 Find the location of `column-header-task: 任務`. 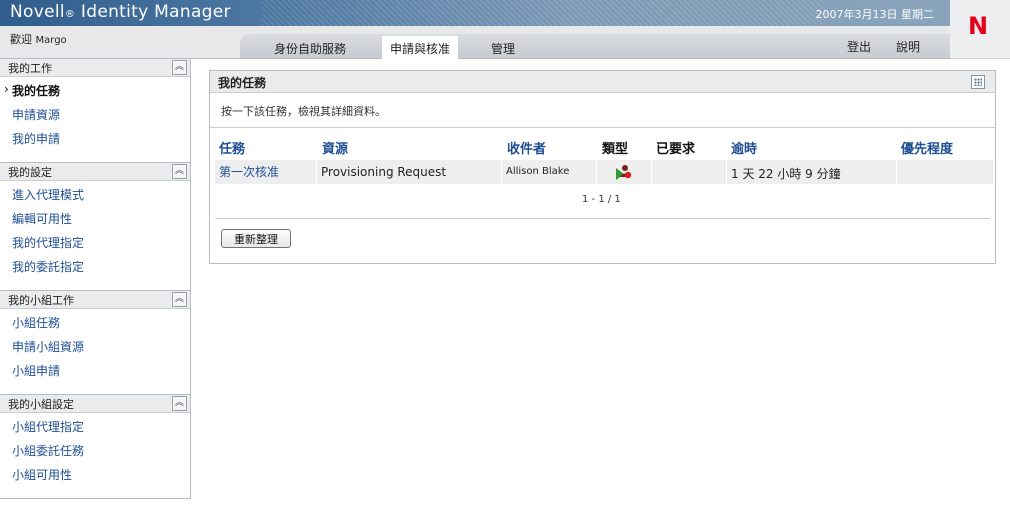

column-header-task: 任務 is located at coordinates (232, 147).